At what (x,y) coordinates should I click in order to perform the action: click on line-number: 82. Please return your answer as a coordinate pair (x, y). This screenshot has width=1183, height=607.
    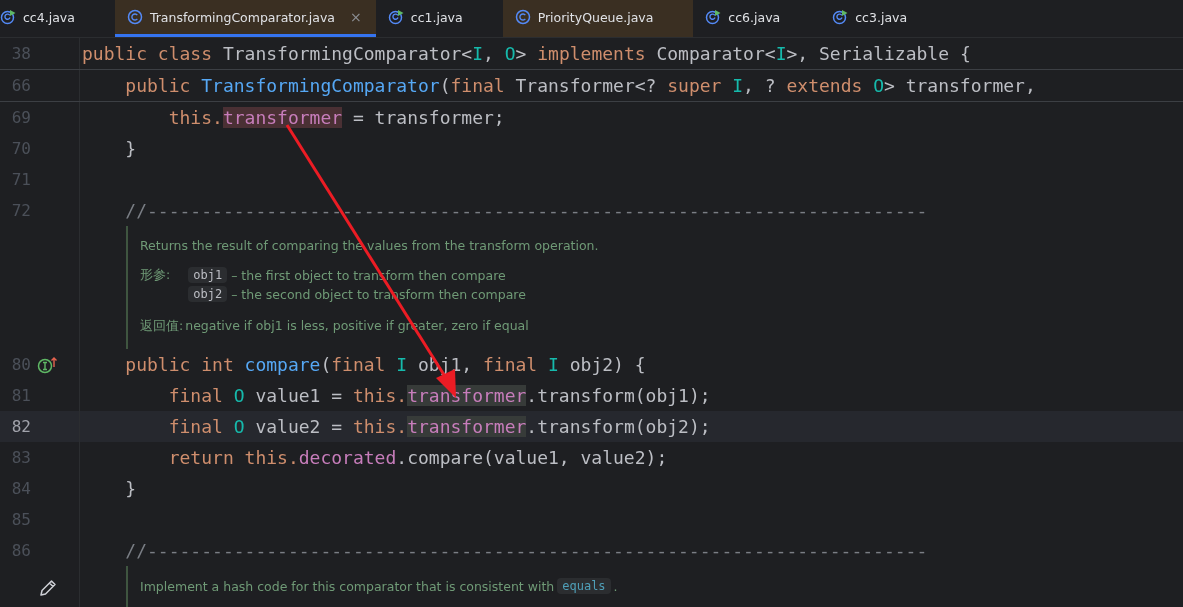
    Looking at the image, I should click on (20, 426).